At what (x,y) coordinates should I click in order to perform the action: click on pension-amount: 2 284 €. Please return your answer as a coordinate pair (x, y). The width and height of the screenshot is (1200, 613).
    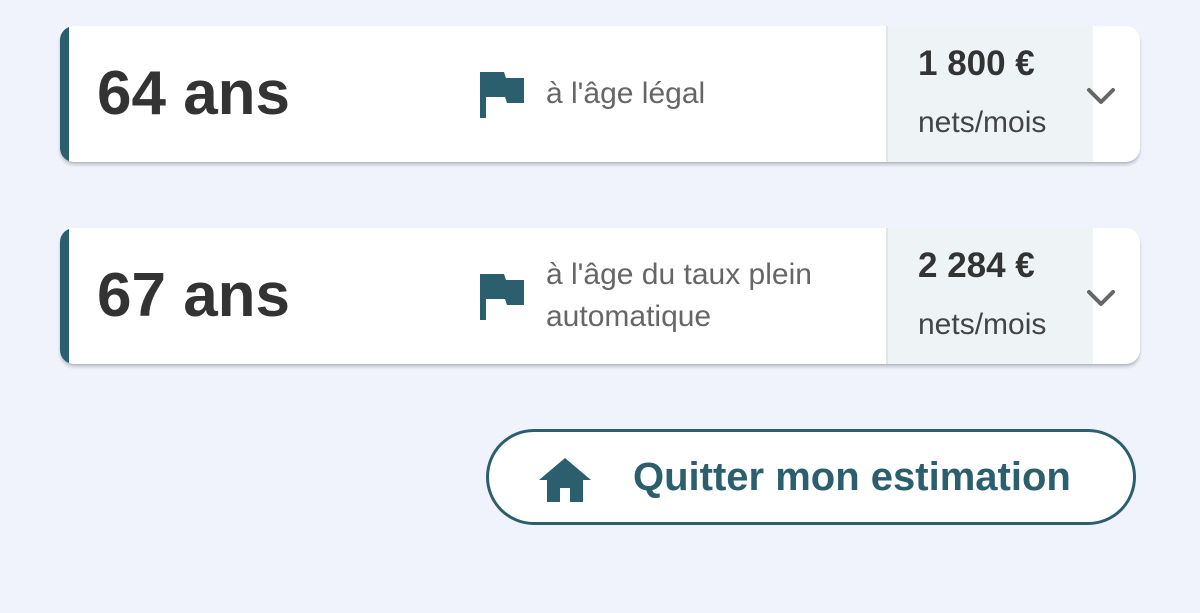
    Looking at the image, I should click on (976, 265).